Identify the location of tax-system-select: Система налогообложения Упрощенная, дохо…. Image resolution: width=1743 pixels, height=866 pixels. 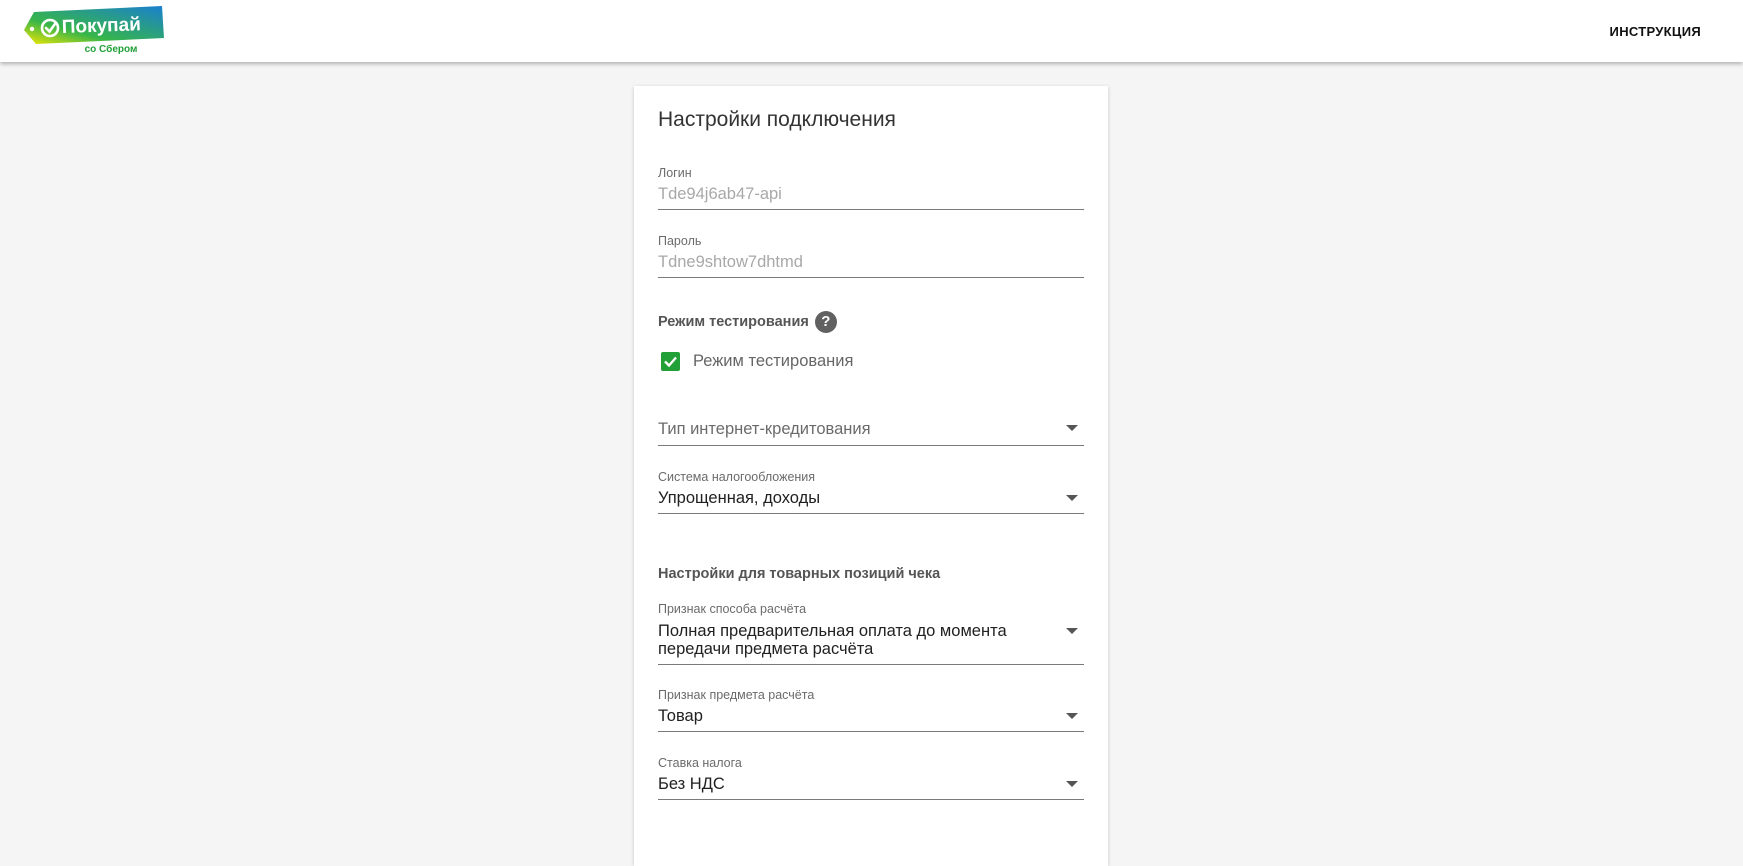
(871, 492).